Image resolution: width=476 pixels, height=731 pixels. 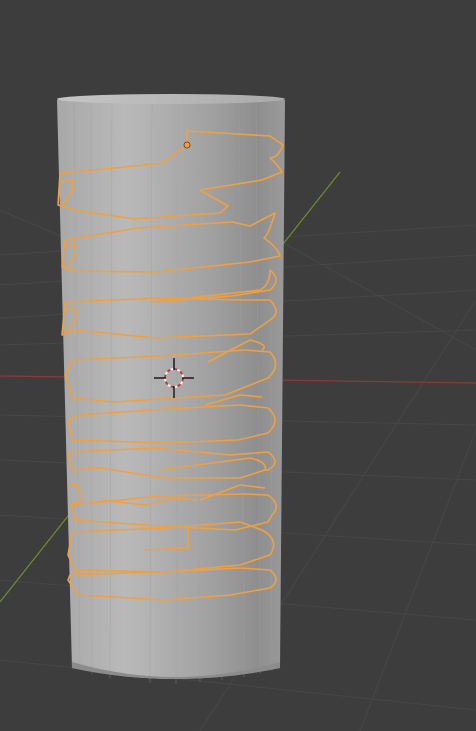 What do you see at coordinates (171, 99) in the screenshot?
I see `cylinder-top-cap` at bounding box center [171, 99].